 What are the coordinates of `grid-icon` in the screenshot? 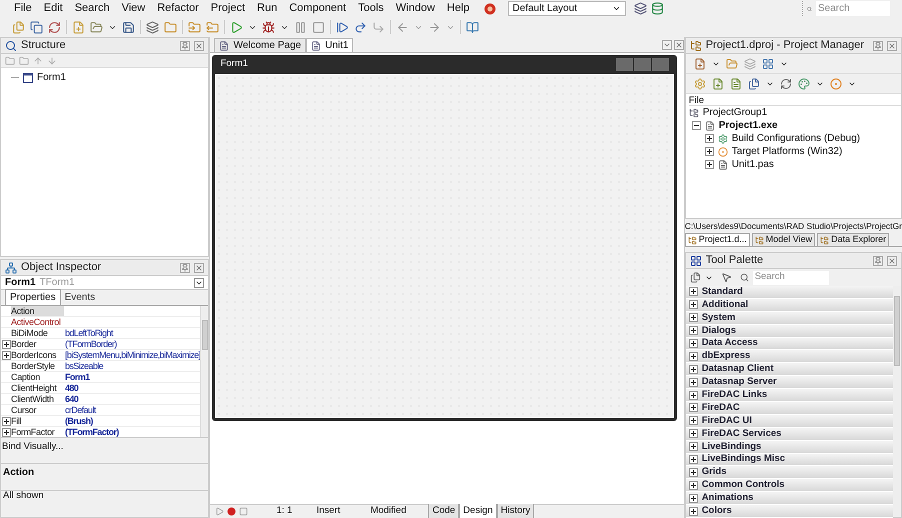 It's located at (768, 64).